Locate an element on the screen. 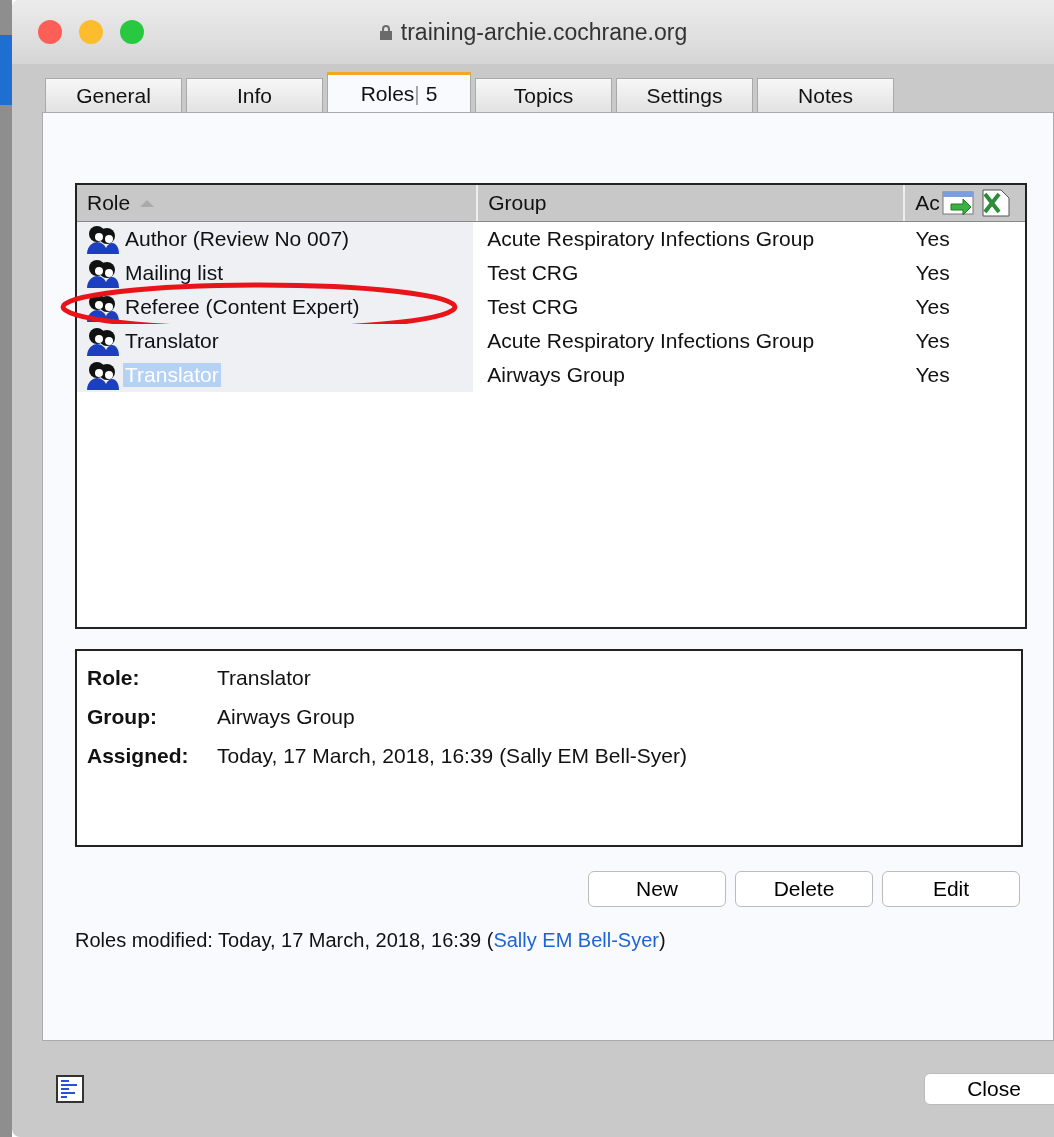  window-title: training-archie.cochrane.org is located at coordinates (544, 32).